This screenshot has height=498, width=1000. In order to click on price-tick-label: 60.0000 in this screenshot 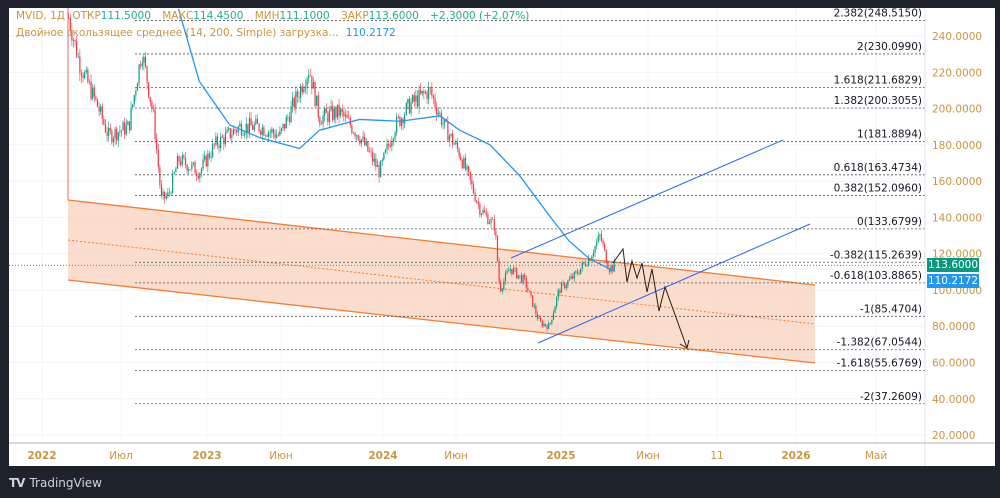, I will do `click(953, 364)`.